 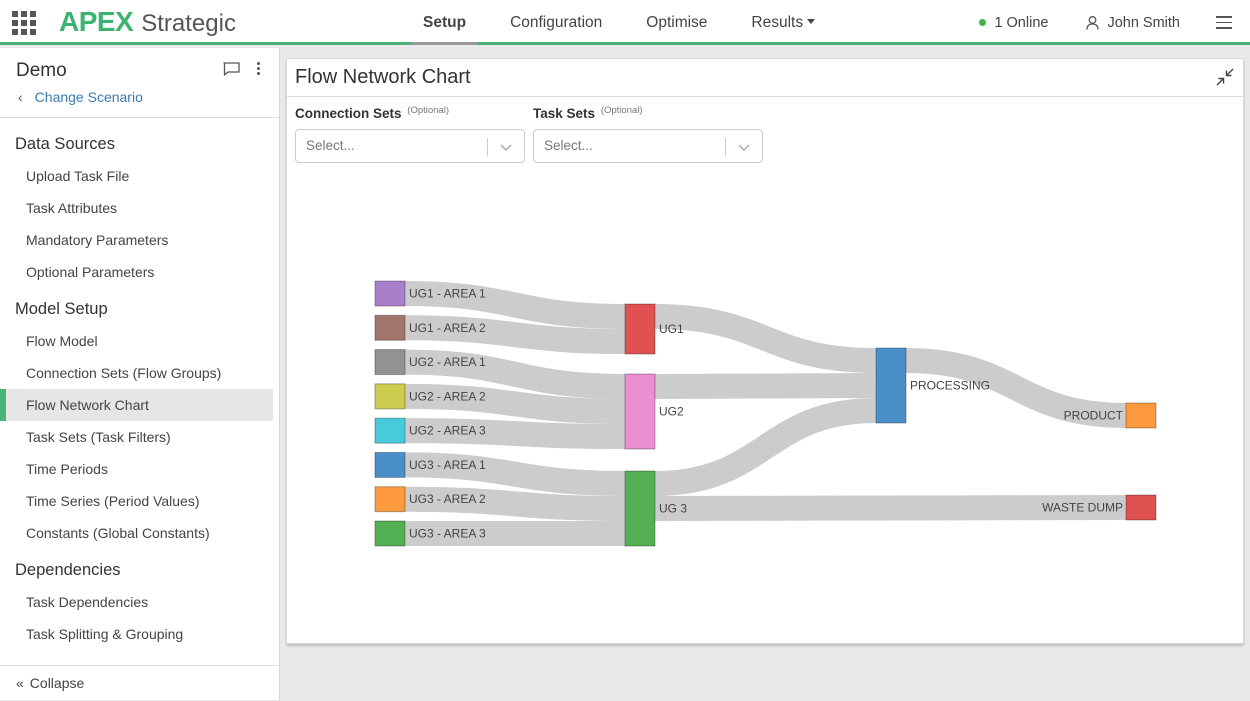 I want to click on online-dot-icon, so click(x=983, y=22).